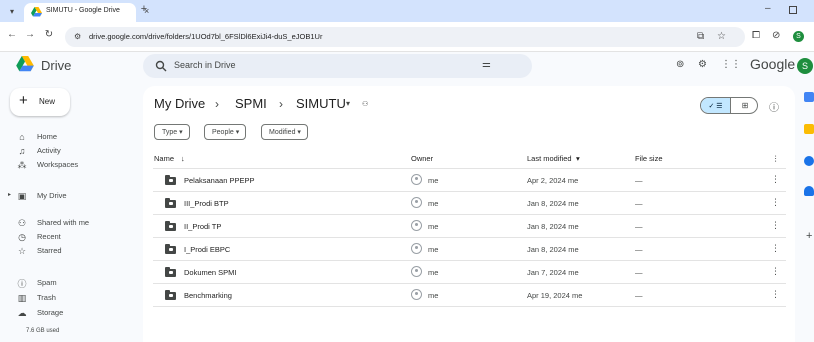 The height and width of the screenshot is (342, 814). What do you see at coordinates (422, 158) in the screenshot?
I see `column-header-owner: Owner` at bounding box center [422, 158].